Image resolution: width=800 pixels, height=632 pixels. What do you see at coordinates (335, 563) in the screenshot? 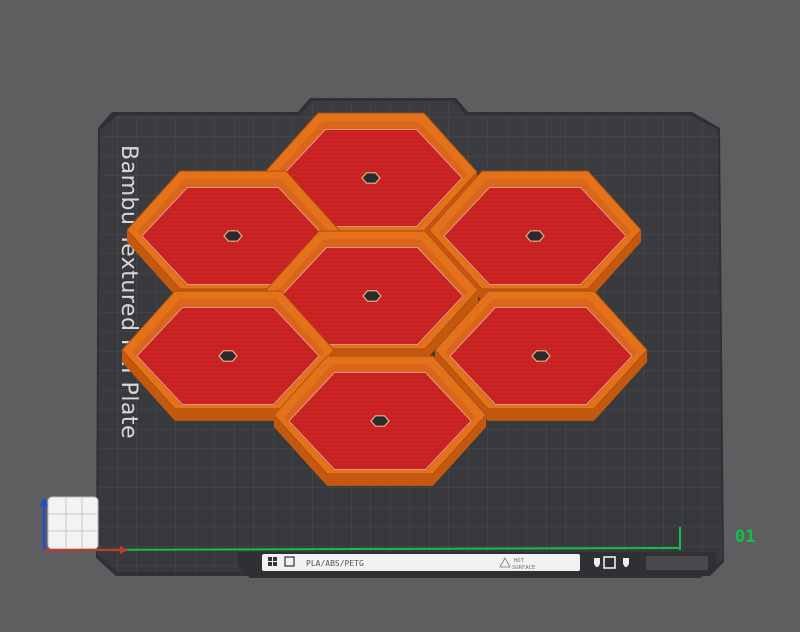
I see `filament-types-label: PLA/ABS/PETG` at bounding box center [335, 563].